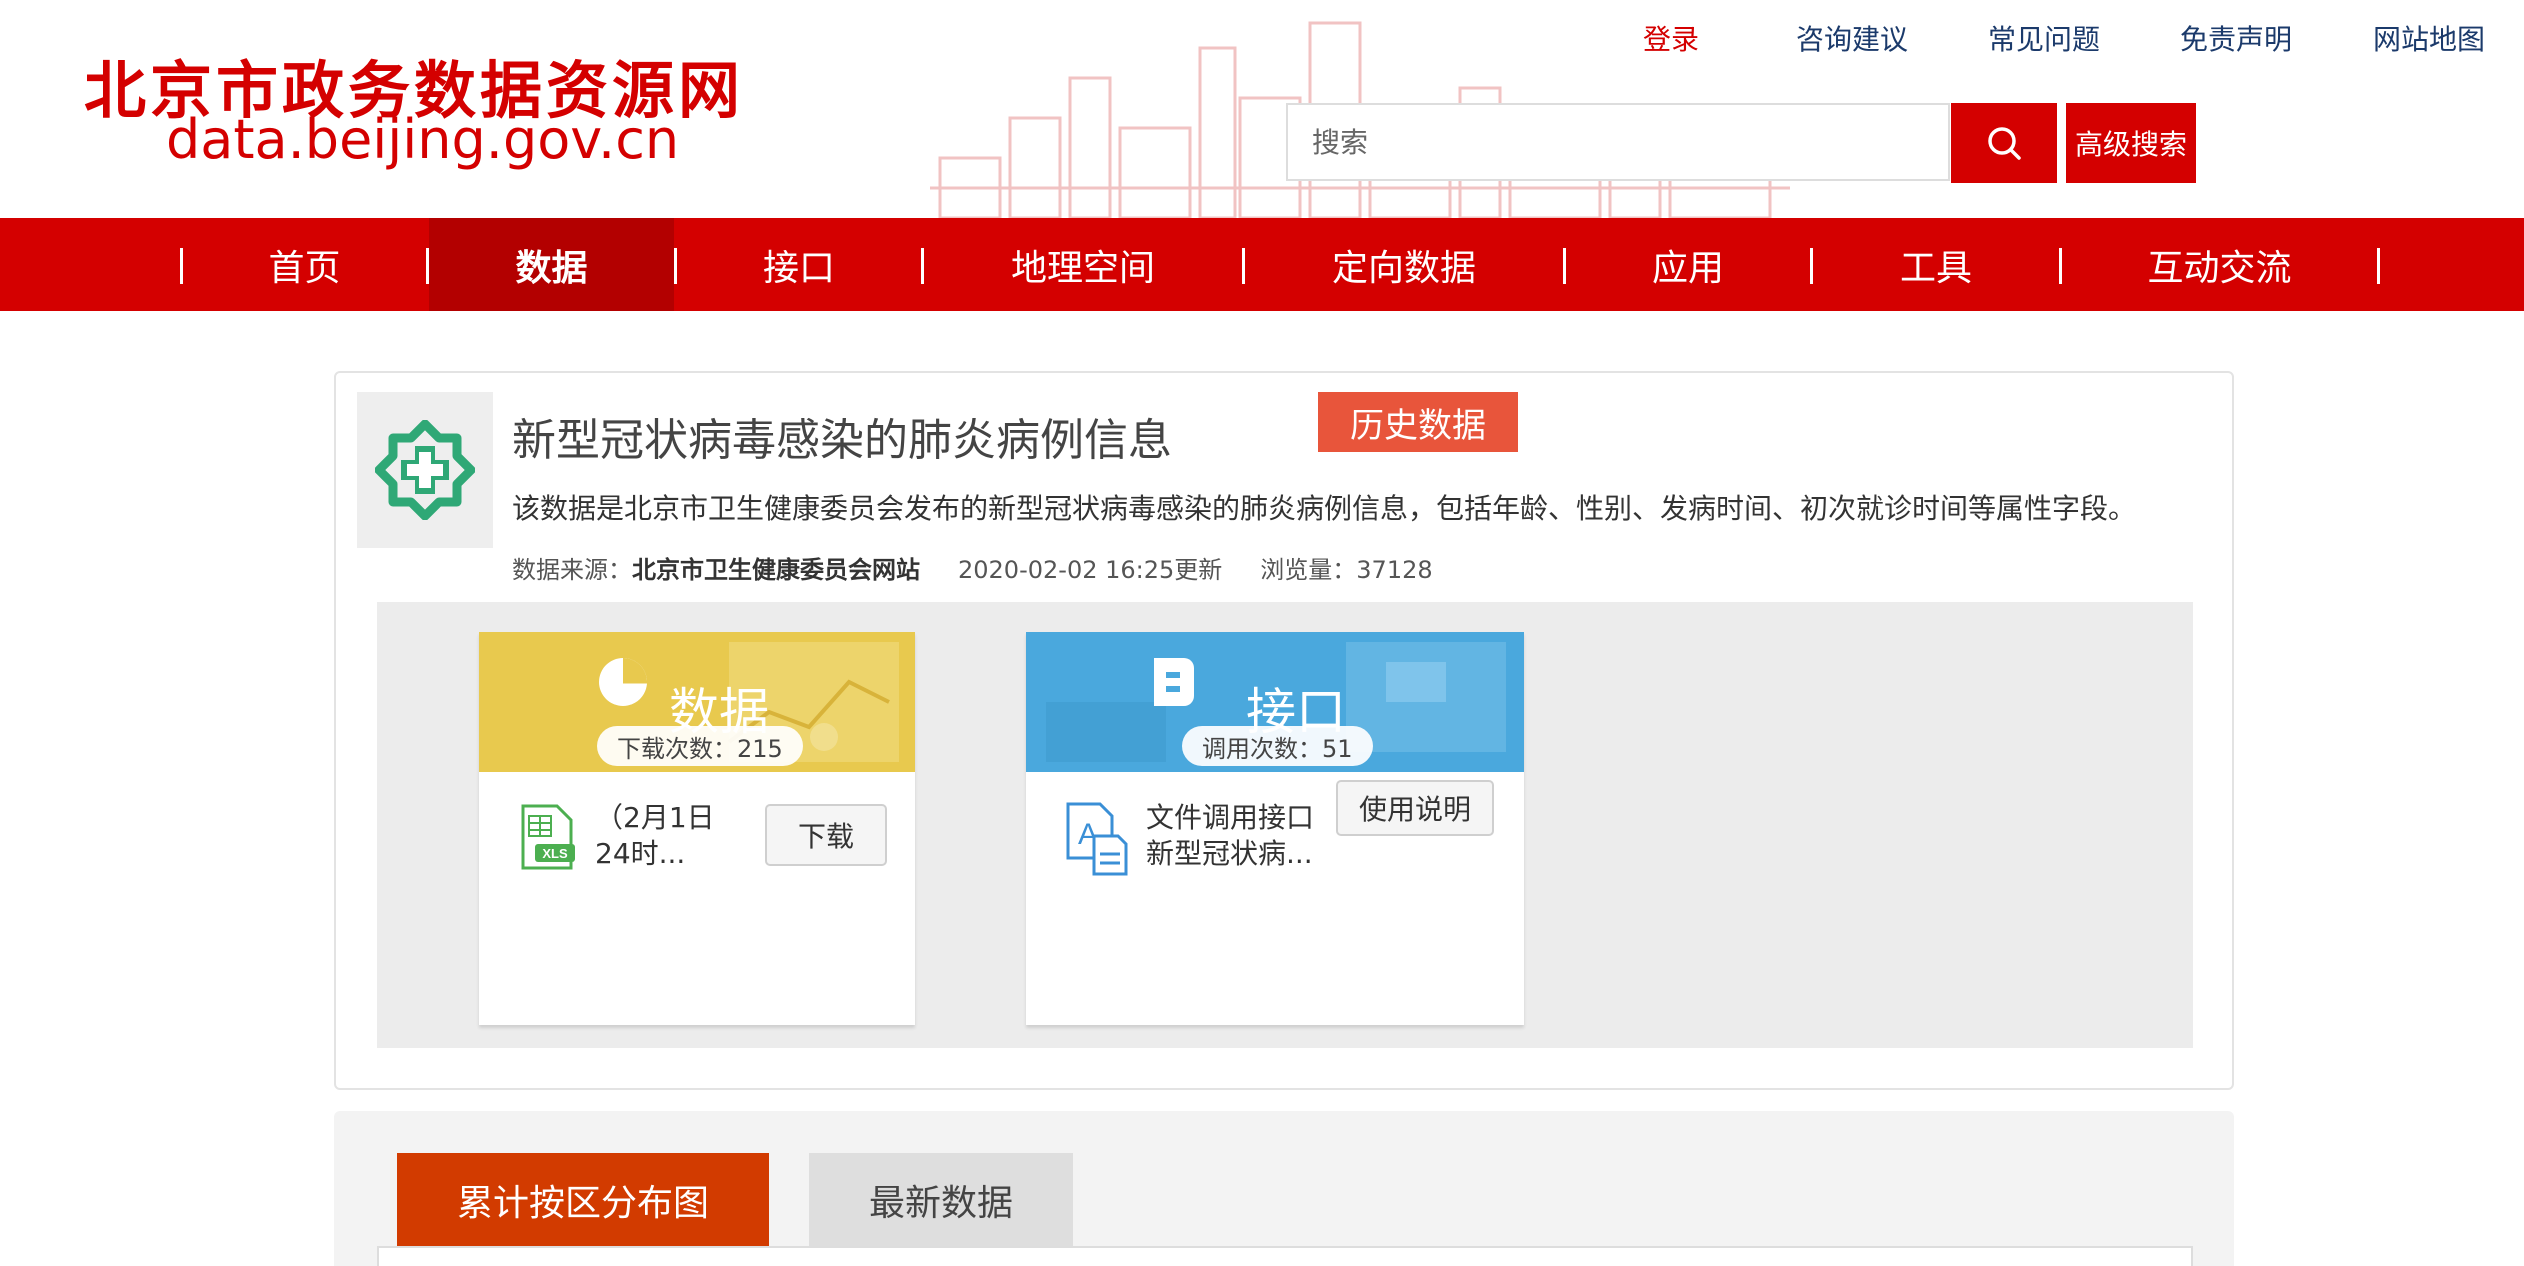  Describe the element at coordinates (1404, 264) in the screenshot. I see `nav-item-directed-data: 定向数据` at that location.